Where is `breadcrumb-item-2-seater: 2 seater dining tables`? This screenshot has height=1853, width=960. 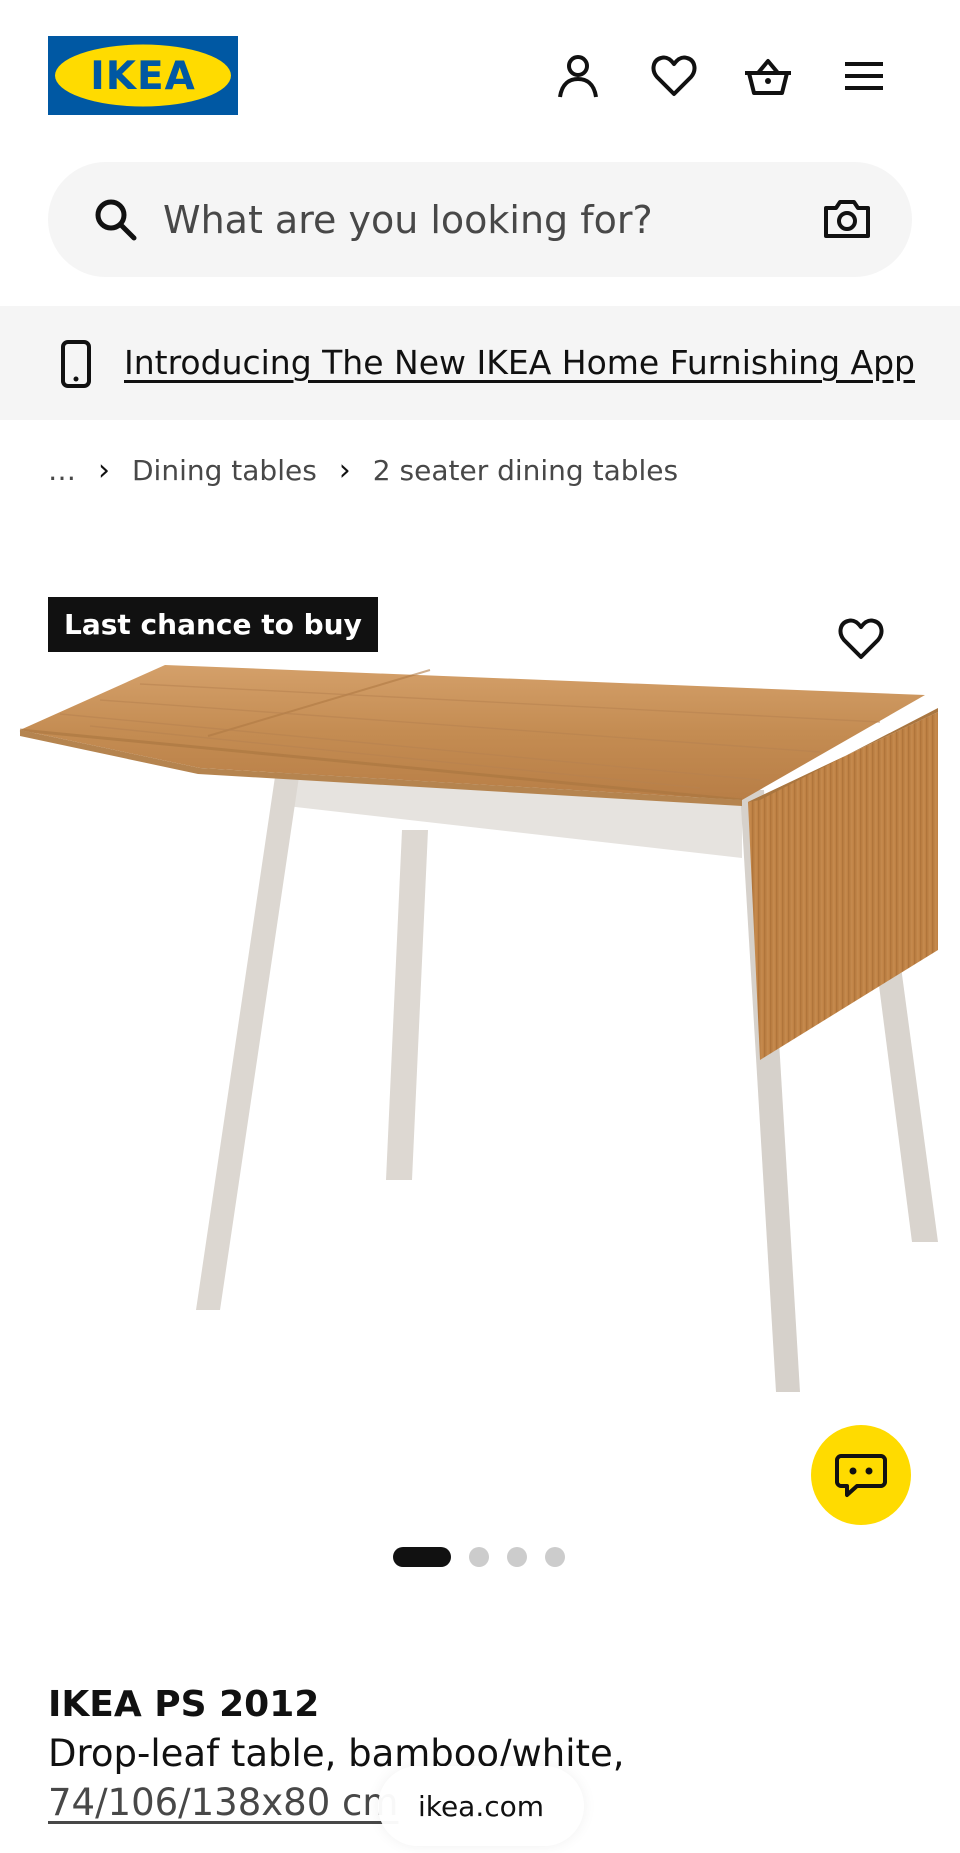 breadcrumb-item-2-seater: 2 seater dining tables is located at coordinates (525, 470).